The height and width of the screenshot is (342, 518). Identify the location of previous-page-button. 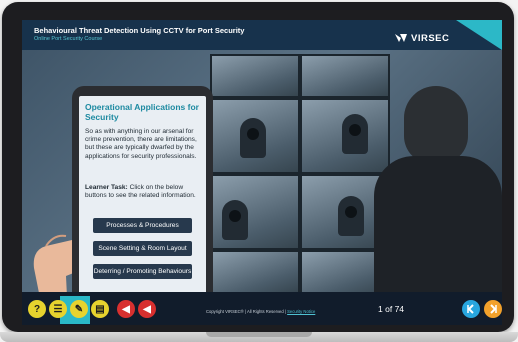
(471, 309).